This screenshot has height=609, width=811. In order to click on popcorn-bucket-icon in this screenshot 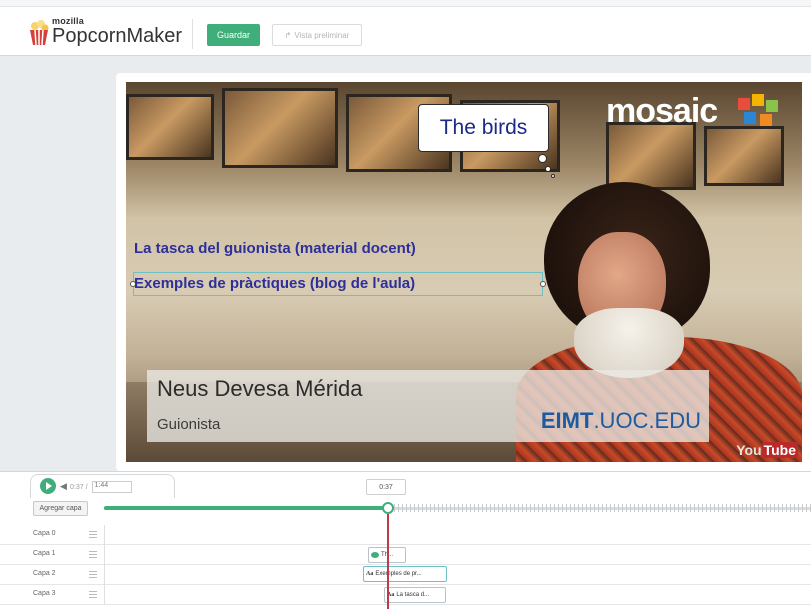, I will do `click(39, 33)`.